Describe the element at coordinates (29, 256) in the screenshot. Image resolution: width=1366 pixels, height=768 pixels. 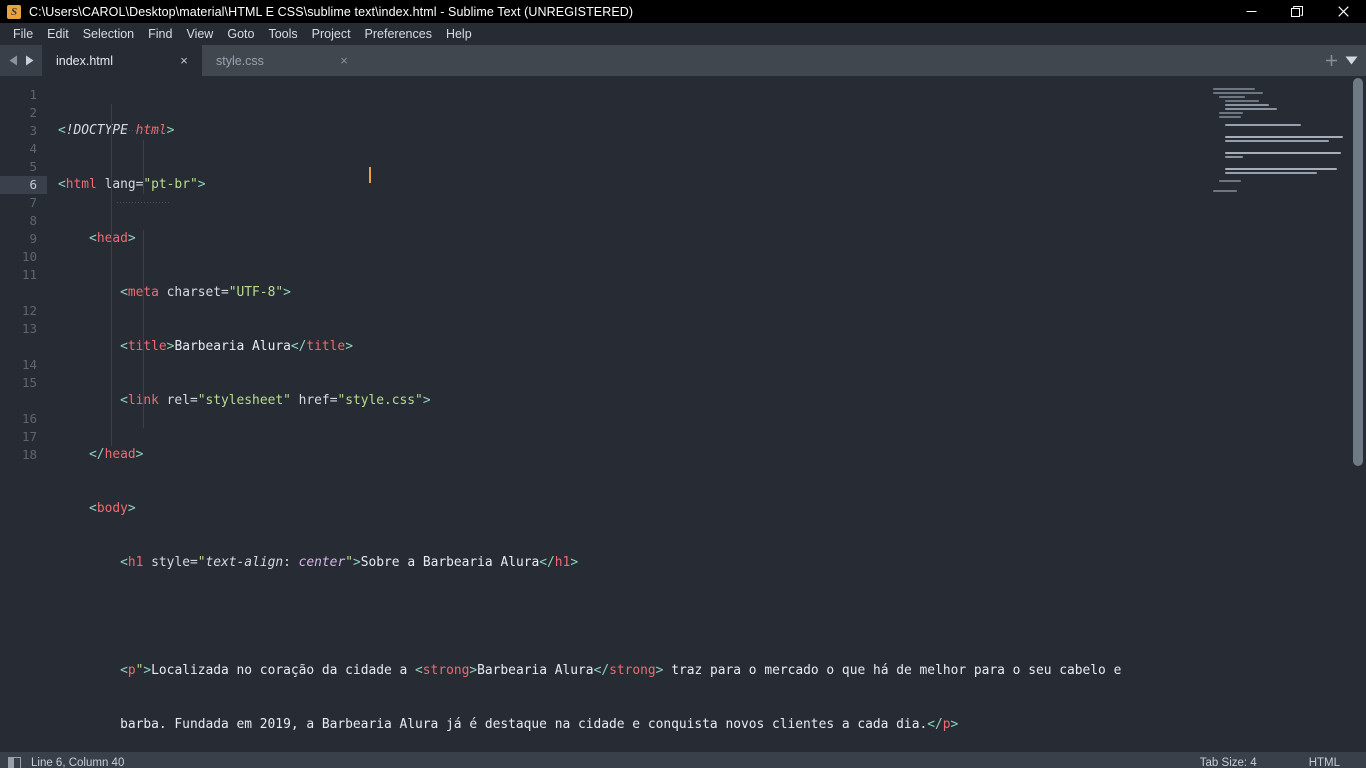
I see `line-number: 10` at that location.